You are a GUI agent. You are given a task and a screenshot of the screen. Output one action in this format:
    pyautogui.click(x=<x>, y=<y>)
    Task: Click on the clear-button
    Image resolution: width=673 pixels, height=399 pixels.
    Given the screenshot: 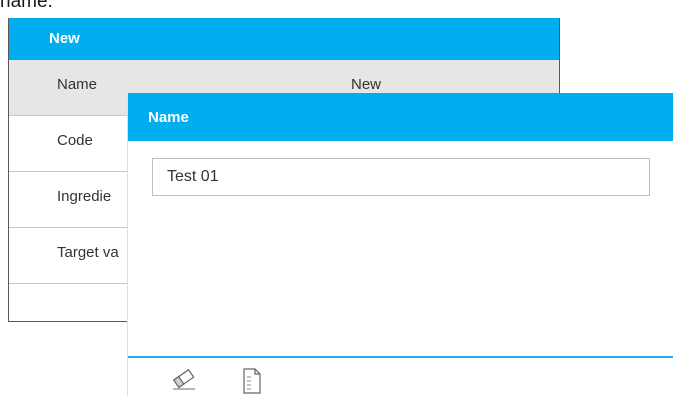 What is the action you would take?
    pyautogui.click(x=184, y=381)
    